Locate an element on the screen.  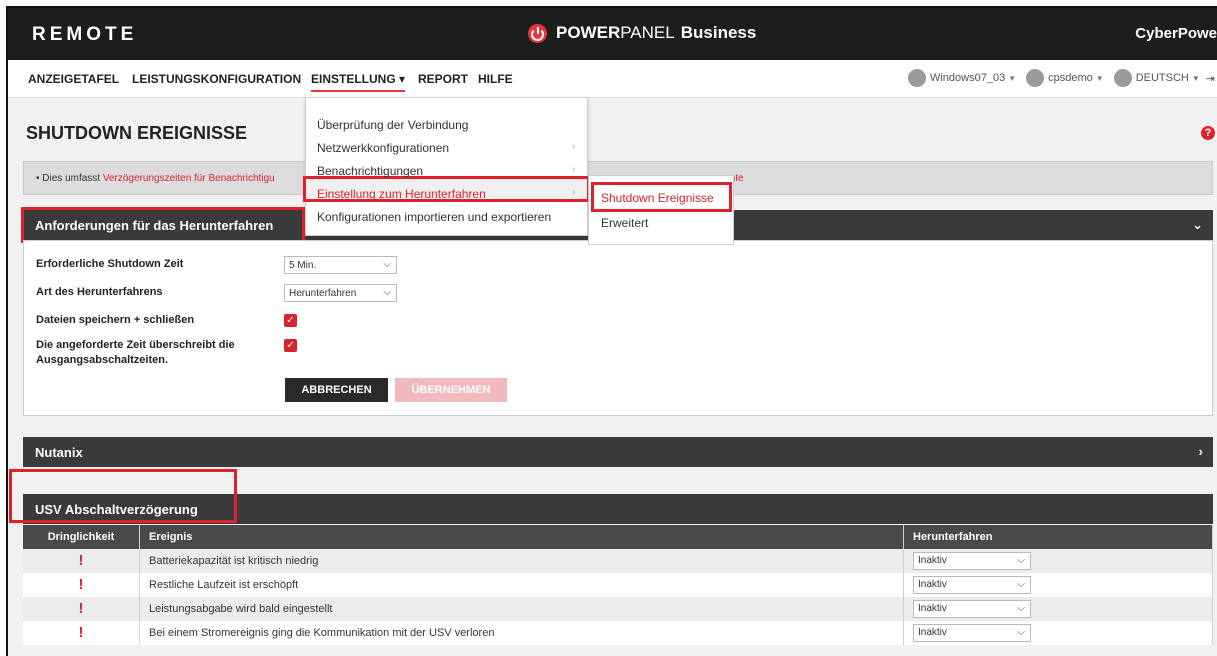
menu-item-label: Netzwerkkonfigurationen is located at coordinates (383, 148).